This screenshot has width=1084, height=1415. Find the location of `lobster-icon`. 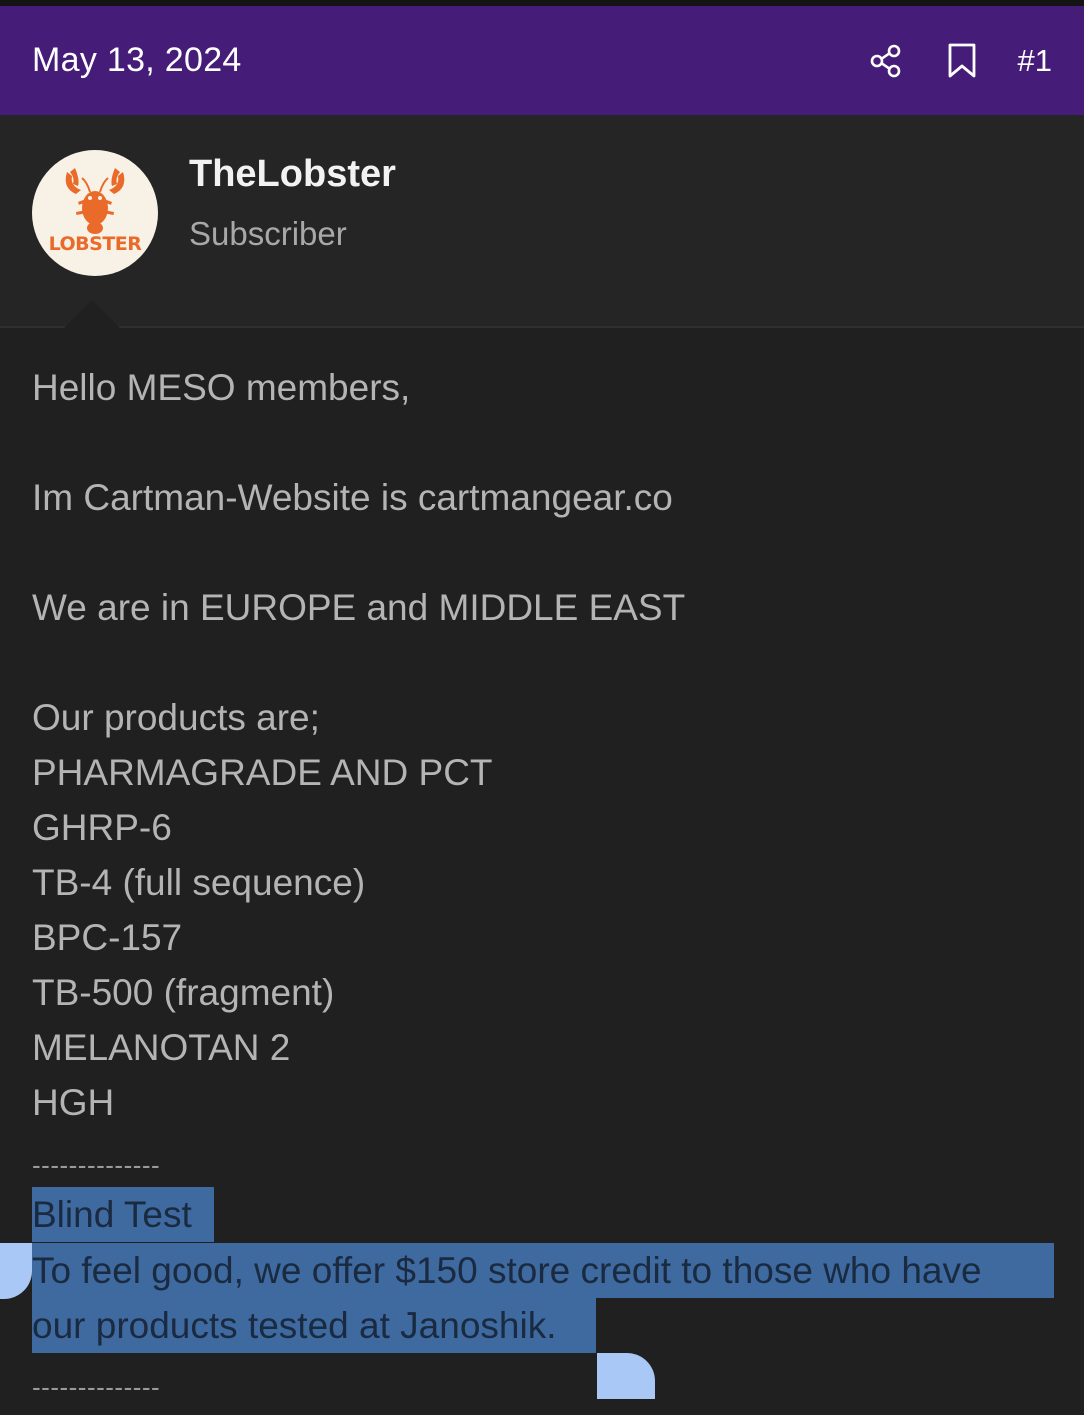

lobster-icon is located at coordinates (95, 201).